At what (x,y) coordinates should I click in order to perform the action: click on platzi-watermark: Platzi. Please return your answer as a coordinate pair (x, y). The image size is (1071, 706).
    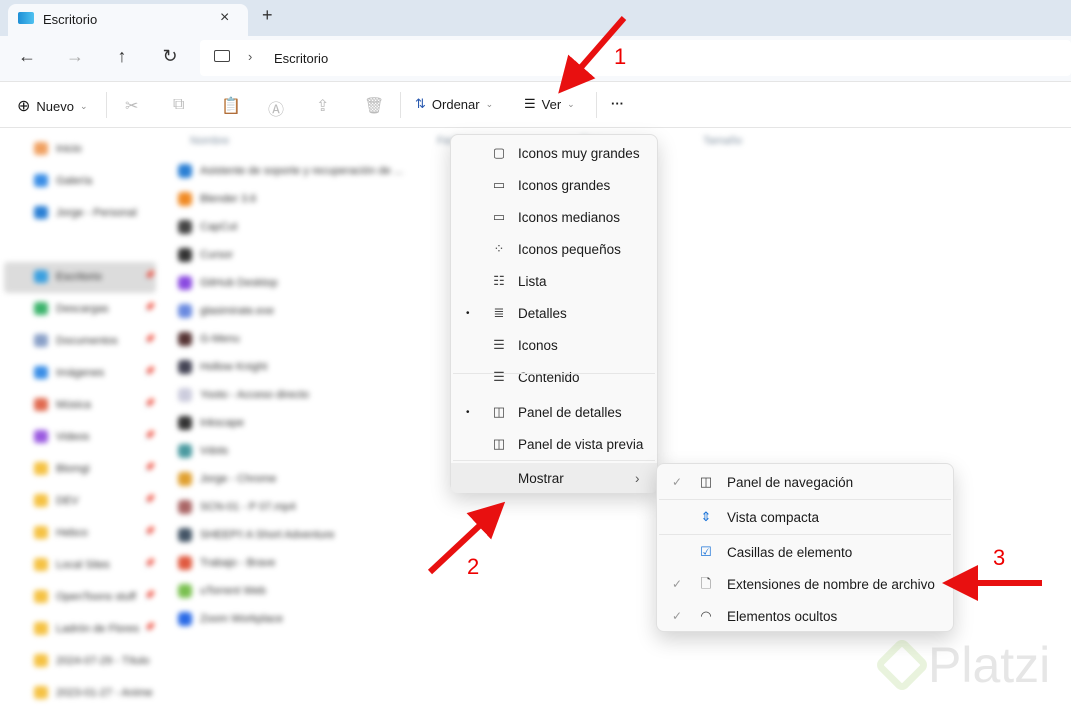
    Looking at the image, I should click on (961, 665).